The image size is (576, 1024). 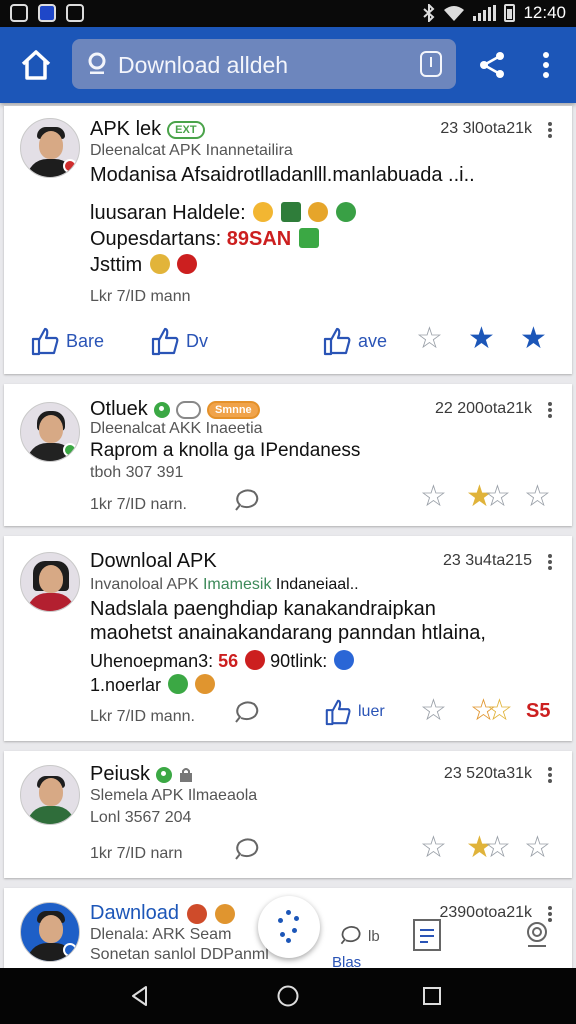 What do you see at coordinates (186, 129) in the screenshot?
I see `author-badge: EXT` at bounding box center [186, 129].